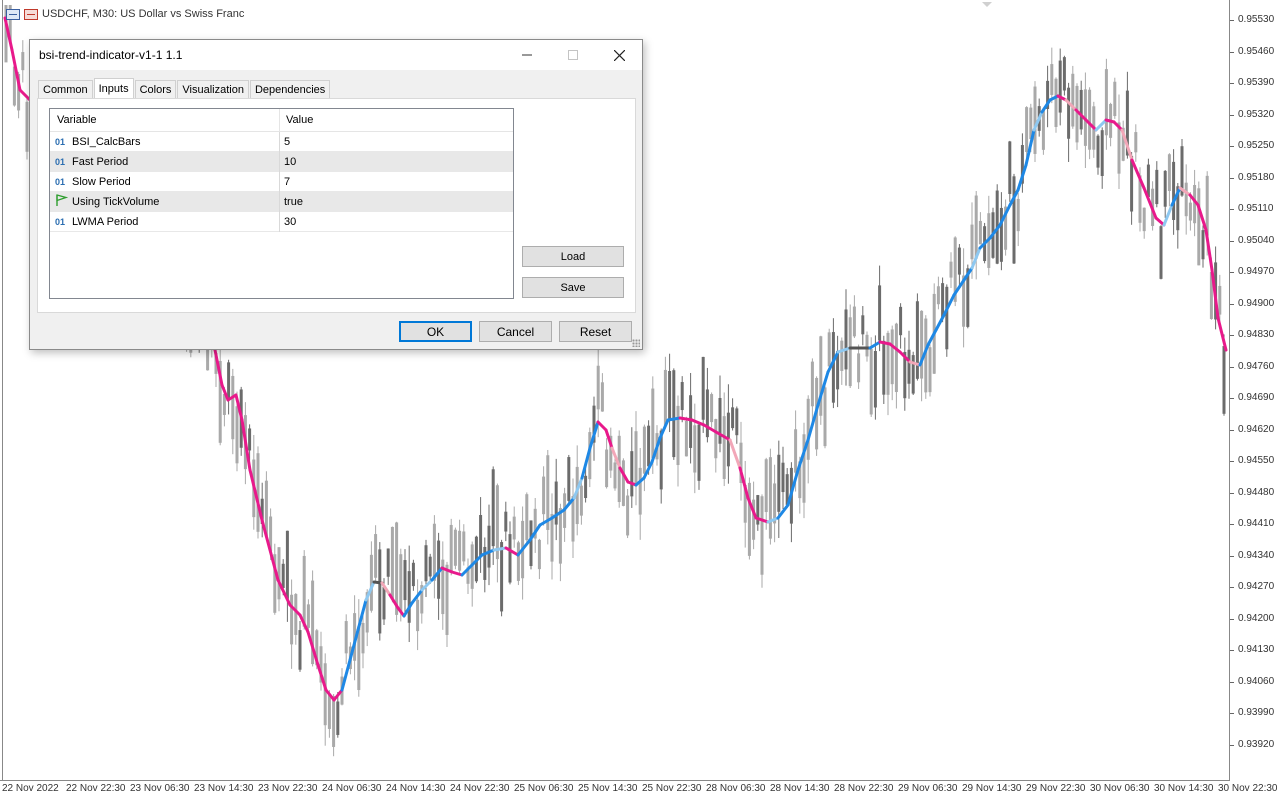 The width and height of the screenshot is (1280, 800). I want to click on value-cell: 7, so click(285, 182).